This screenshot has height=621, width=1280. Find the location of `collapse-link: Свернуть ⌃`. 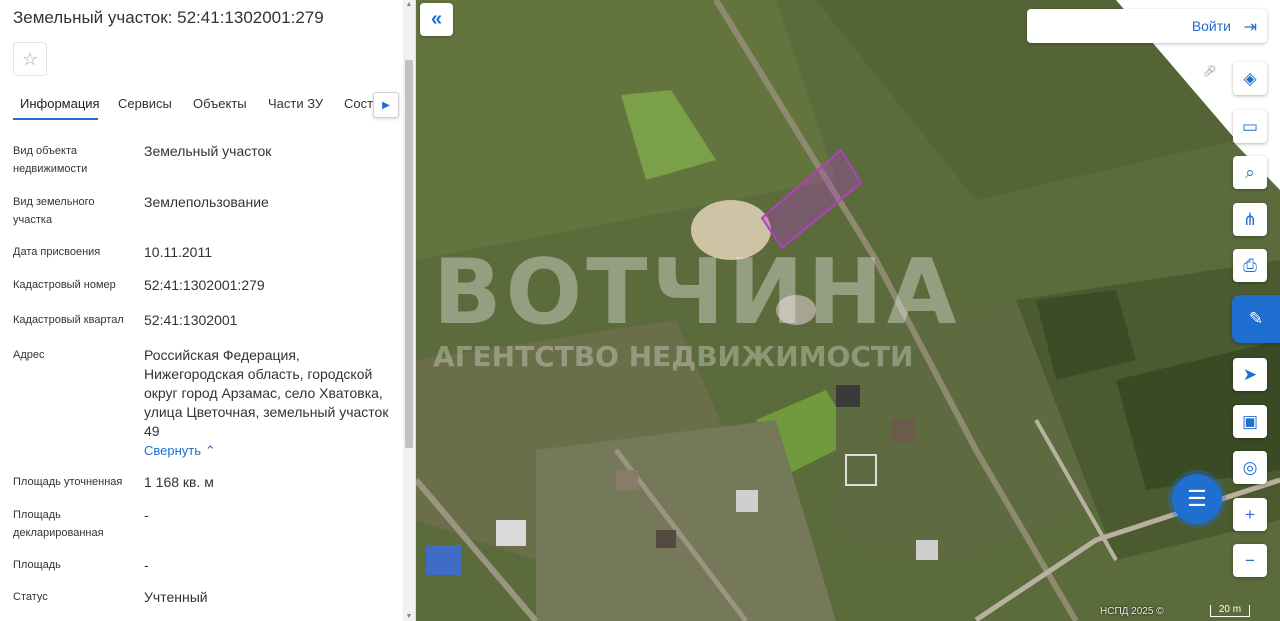

collapse-link: Свернуть ⌃ is located at coordinates (269, 450).